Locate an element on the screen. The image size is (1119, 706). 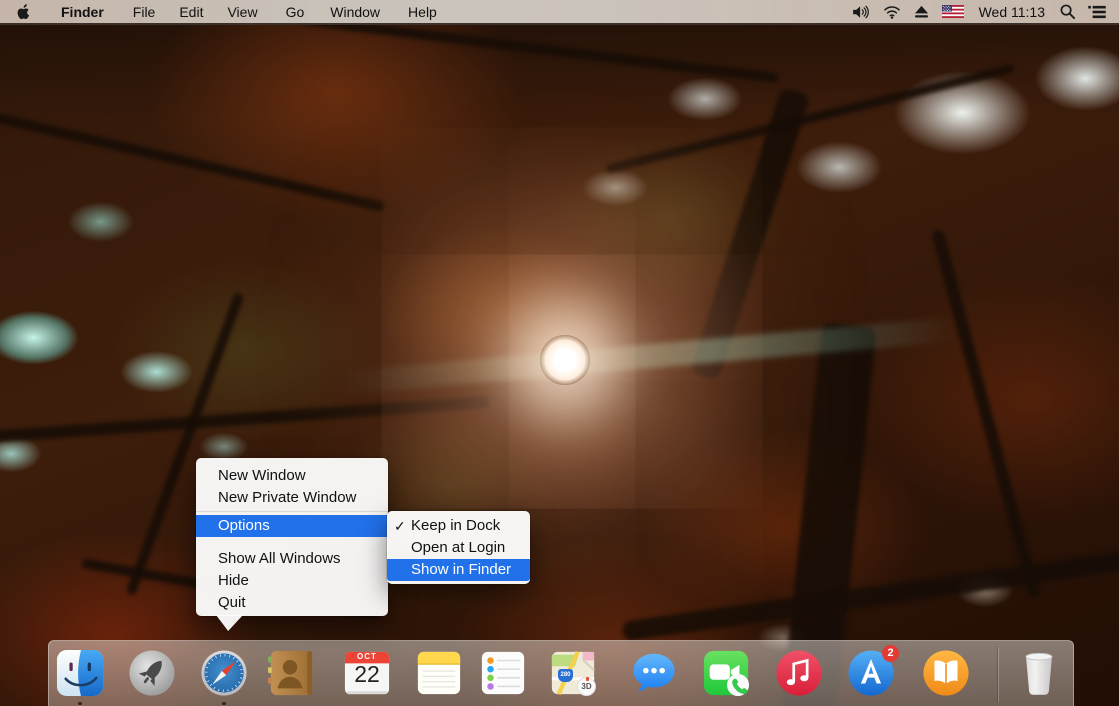
app-store-badge: 2 is located at coordinates (890, 653).